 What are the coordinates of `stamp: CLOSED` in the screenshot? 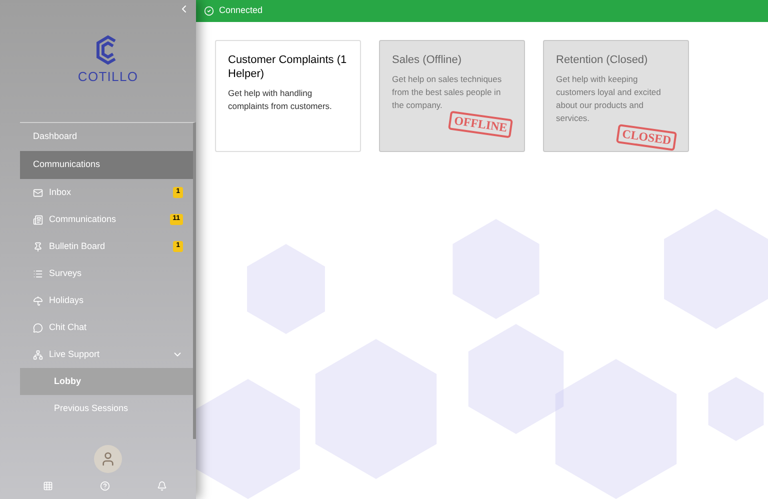 It's located at (647, 138).